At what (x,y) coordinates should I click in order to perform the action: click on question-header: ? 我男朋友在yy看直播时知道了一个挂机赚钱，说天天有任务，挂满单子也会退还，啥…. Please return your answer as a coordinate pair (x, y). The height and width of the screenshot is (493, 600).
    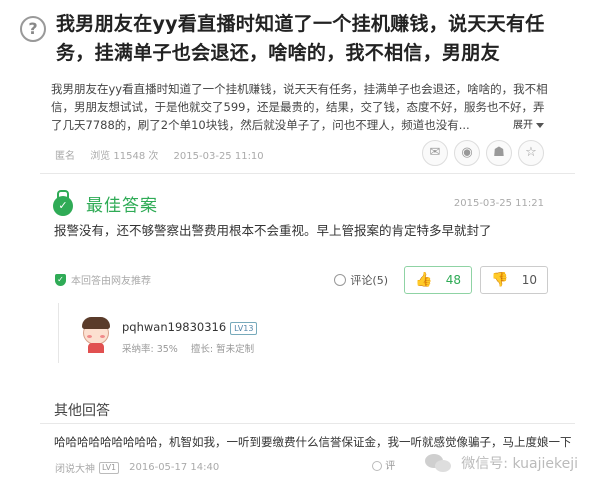
    Looking at the image, I should click on (300, 39).